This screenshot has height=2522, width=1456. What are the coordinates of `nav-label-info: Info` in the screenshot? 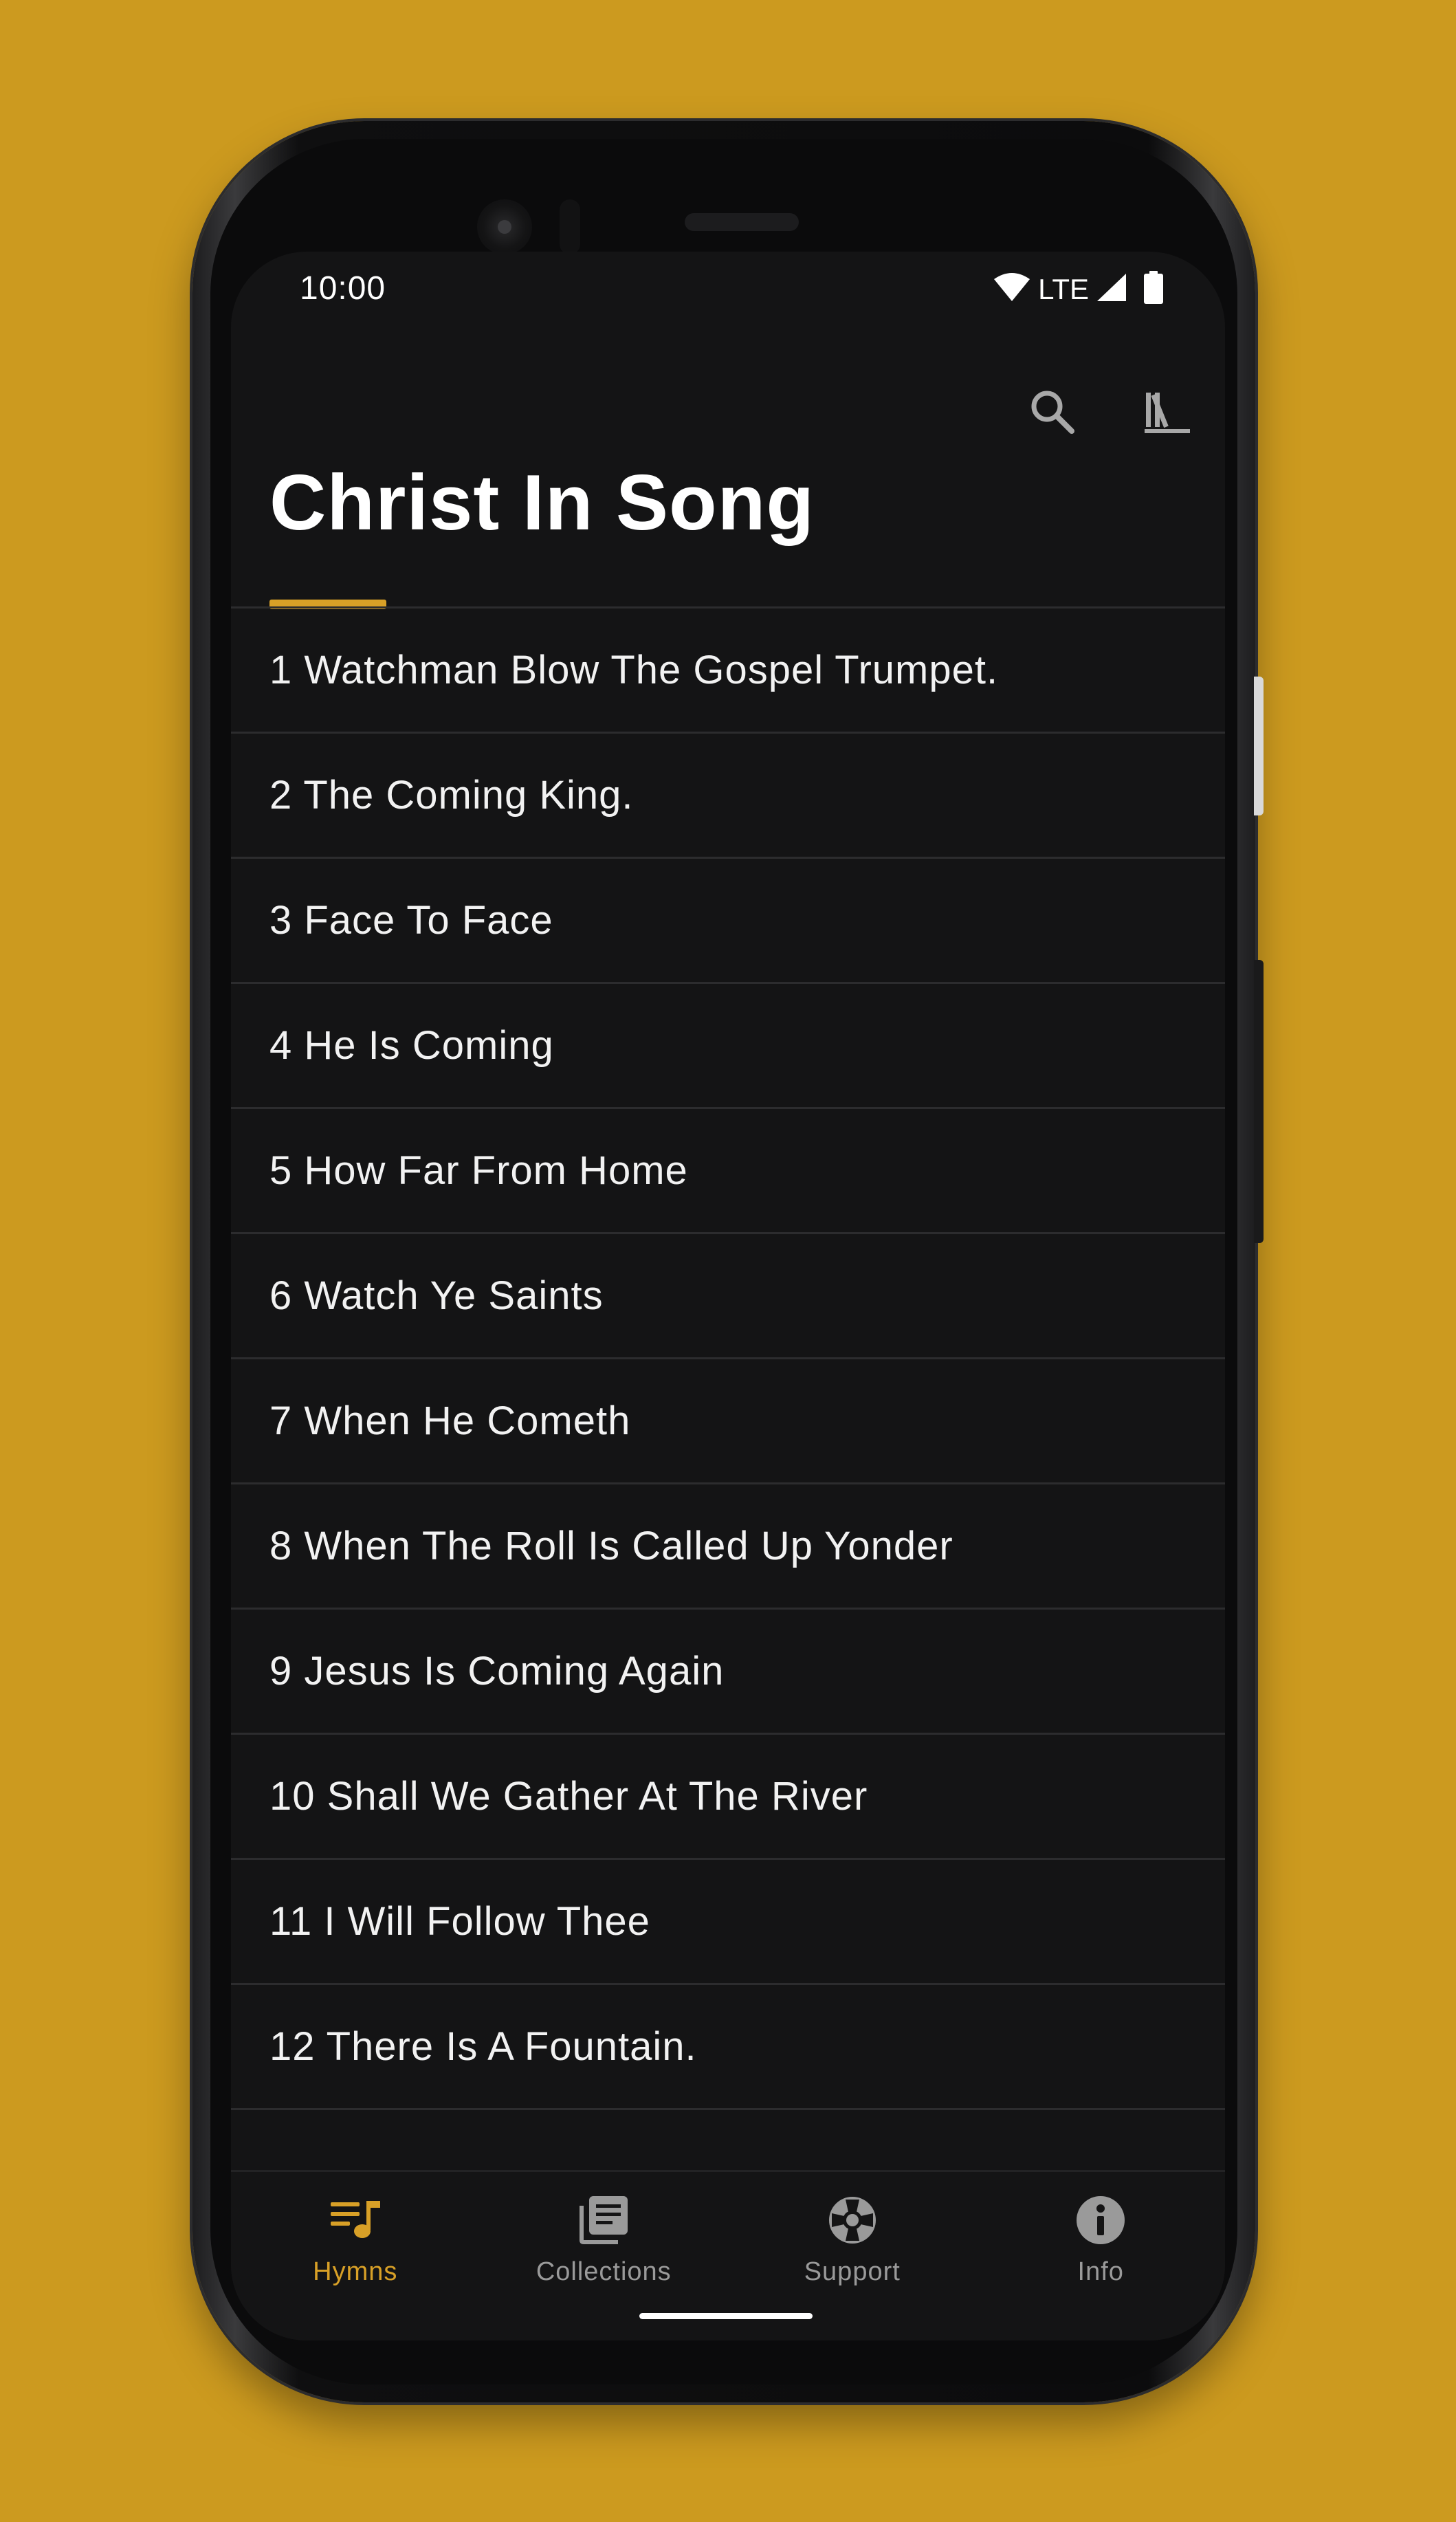 It's located at (1100, 2271).